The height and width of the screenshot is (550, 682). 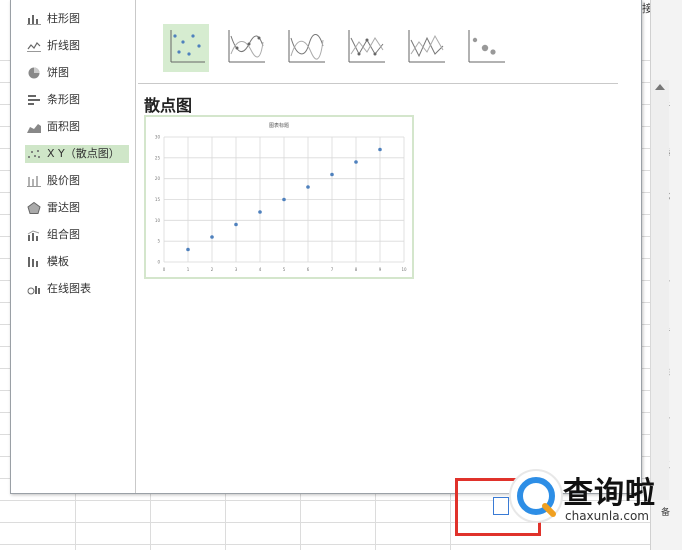 I want to click on scroll-up-icon, so click(x=660, y=87).